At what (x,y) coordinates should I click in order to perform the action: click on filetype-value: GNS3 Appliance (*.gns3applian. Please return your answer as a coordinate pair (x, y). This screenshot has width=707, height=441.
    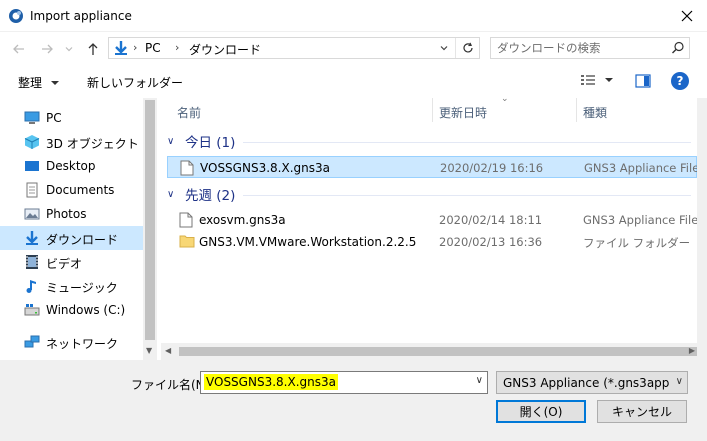
    Looking at the image, I should click on (586, 383).